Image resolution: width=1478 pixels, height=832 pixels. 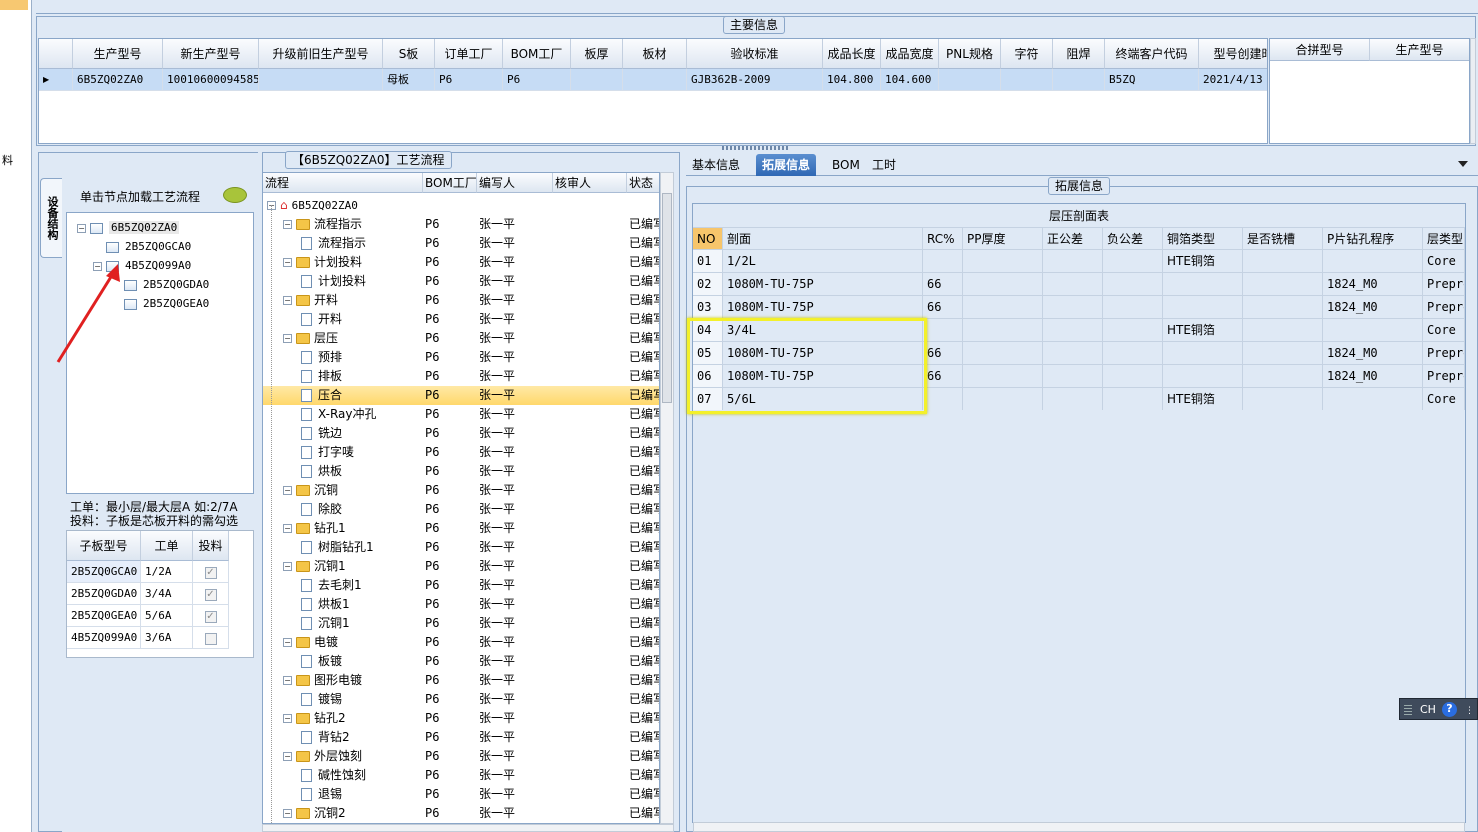 I want to click on tree-node: − 6B5ZQ02ZA0, so click(x=128, y=228).